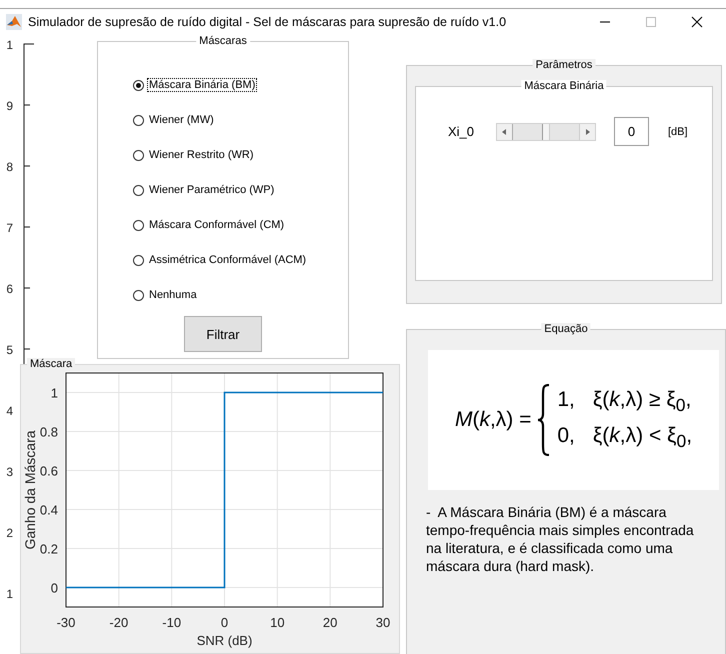 The image size is (726, 654). What do you see at coordinates (642, 402) in the screenshot?
I see `case-condition: ξ(k,λ) ≥ ξ$_{0}$,` at bounding box center [642, 402].